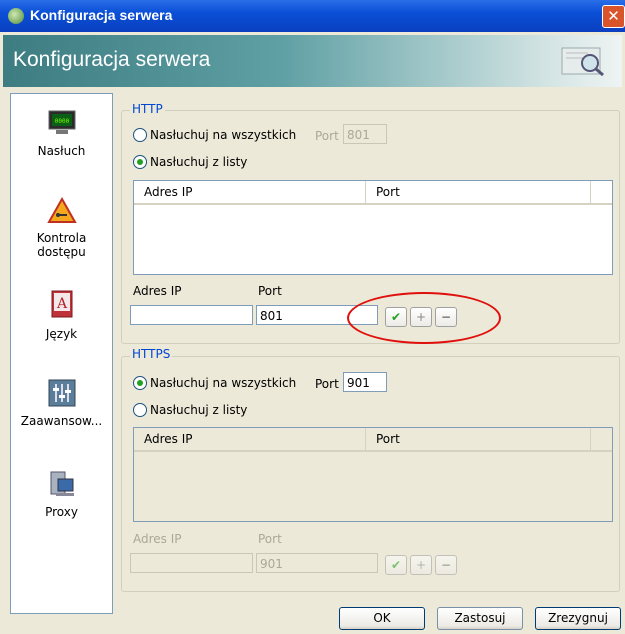  I want to click on window-title: Konfiguracja serwera, so click(101, 15).